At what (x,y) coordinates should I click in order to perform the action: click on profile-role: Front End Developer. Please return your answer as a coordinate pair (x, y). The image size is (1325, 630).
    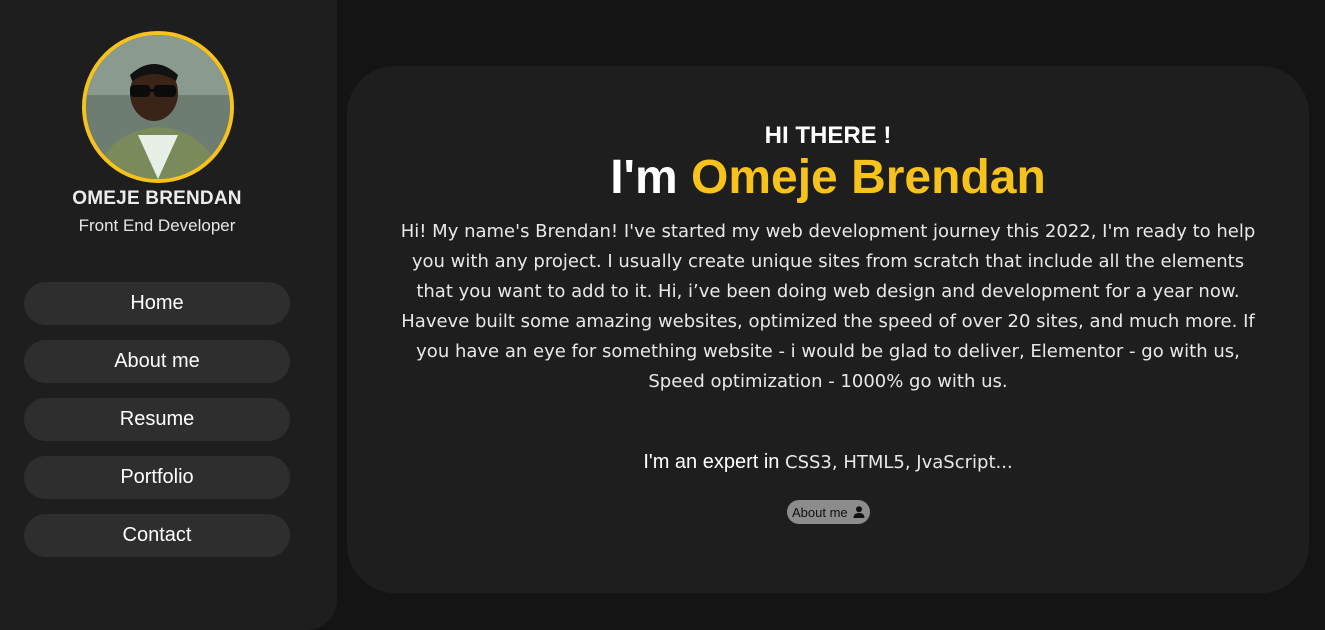
    Looking at the image, I should click on (157, 225).